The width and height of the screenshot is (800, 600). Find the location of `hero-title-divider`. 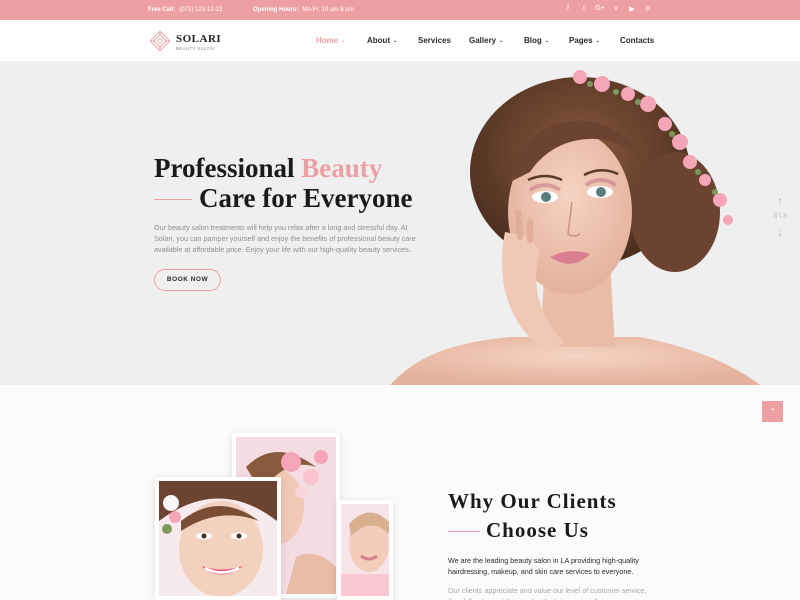

hero-title-divider is located at coordinates (173, 199).